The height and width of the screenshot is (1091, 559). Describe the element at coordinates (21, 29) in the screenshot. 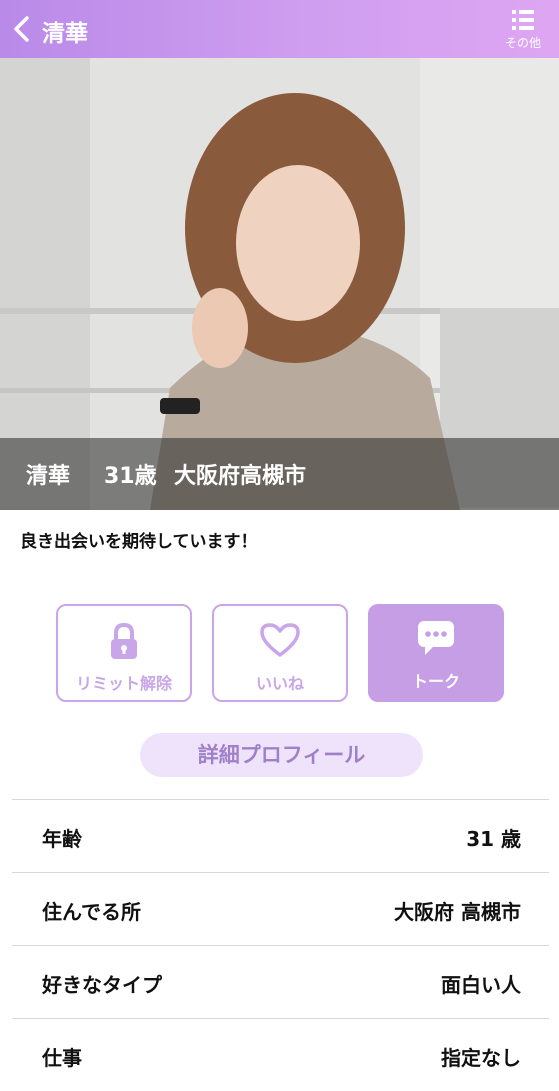

I see `chevron-left-icon` at that location.